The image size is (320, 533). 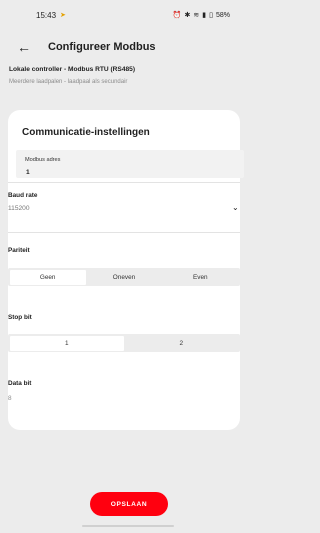 I want to click on parity-option-geen: Geen, so click(x=47, y=277).